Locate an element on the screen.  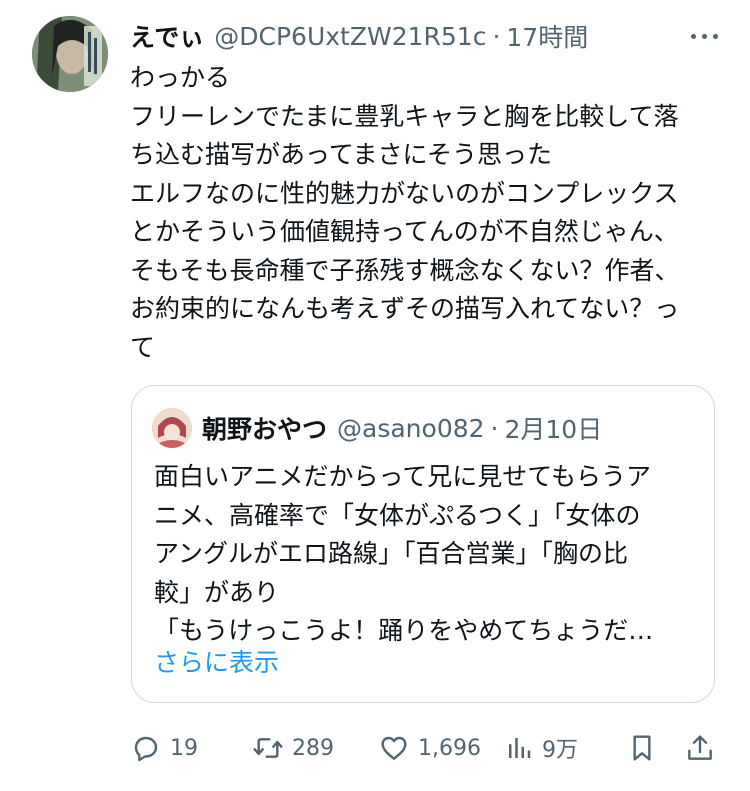
retweet-icon is located at coordinates (268, 748).